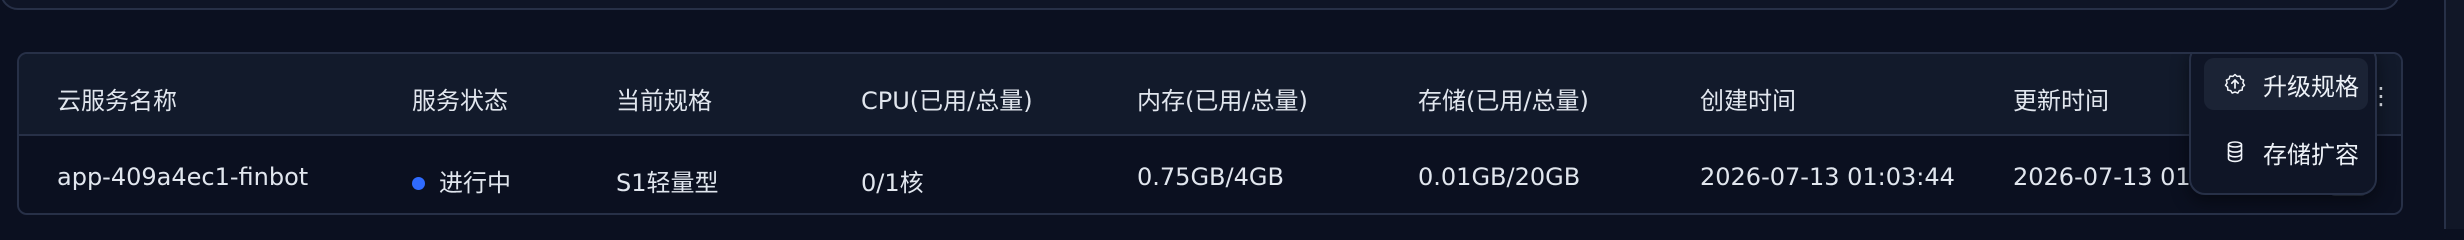 This screenshot has width=2464, height=240. I want to click on column-header-updated-time: 更新时间, so click(2061, 101).